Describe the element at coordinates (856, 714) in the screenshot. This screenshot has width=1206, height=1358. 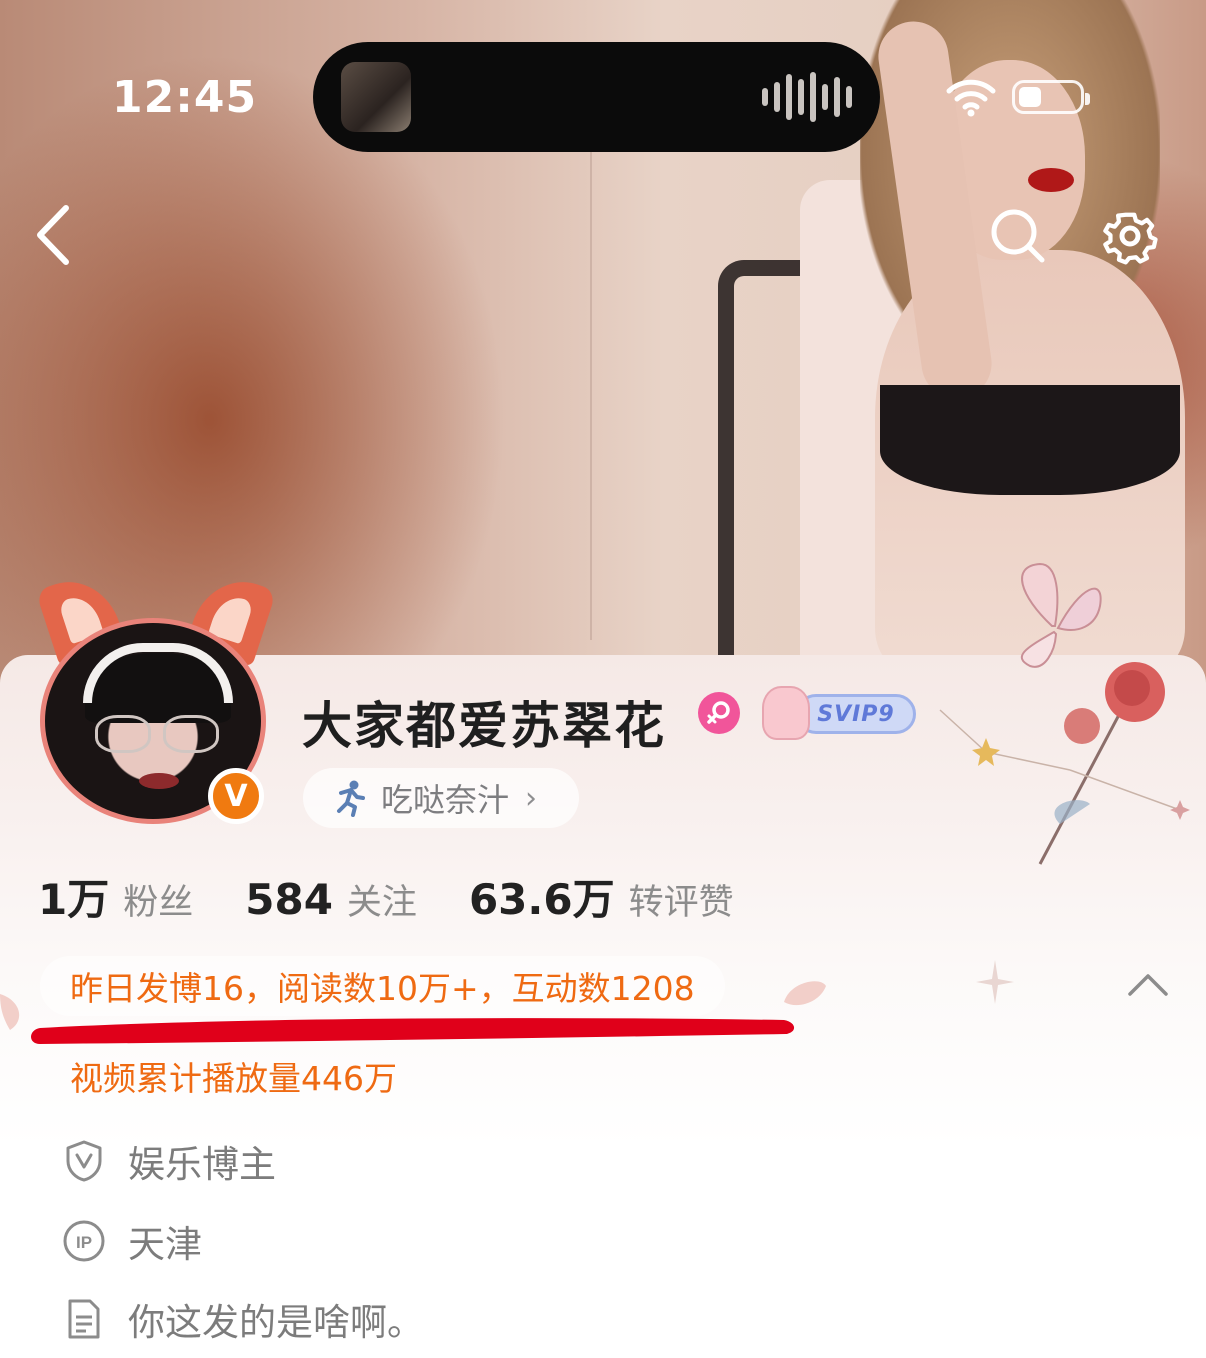
I see `svip-label: SVIP9` at that location.